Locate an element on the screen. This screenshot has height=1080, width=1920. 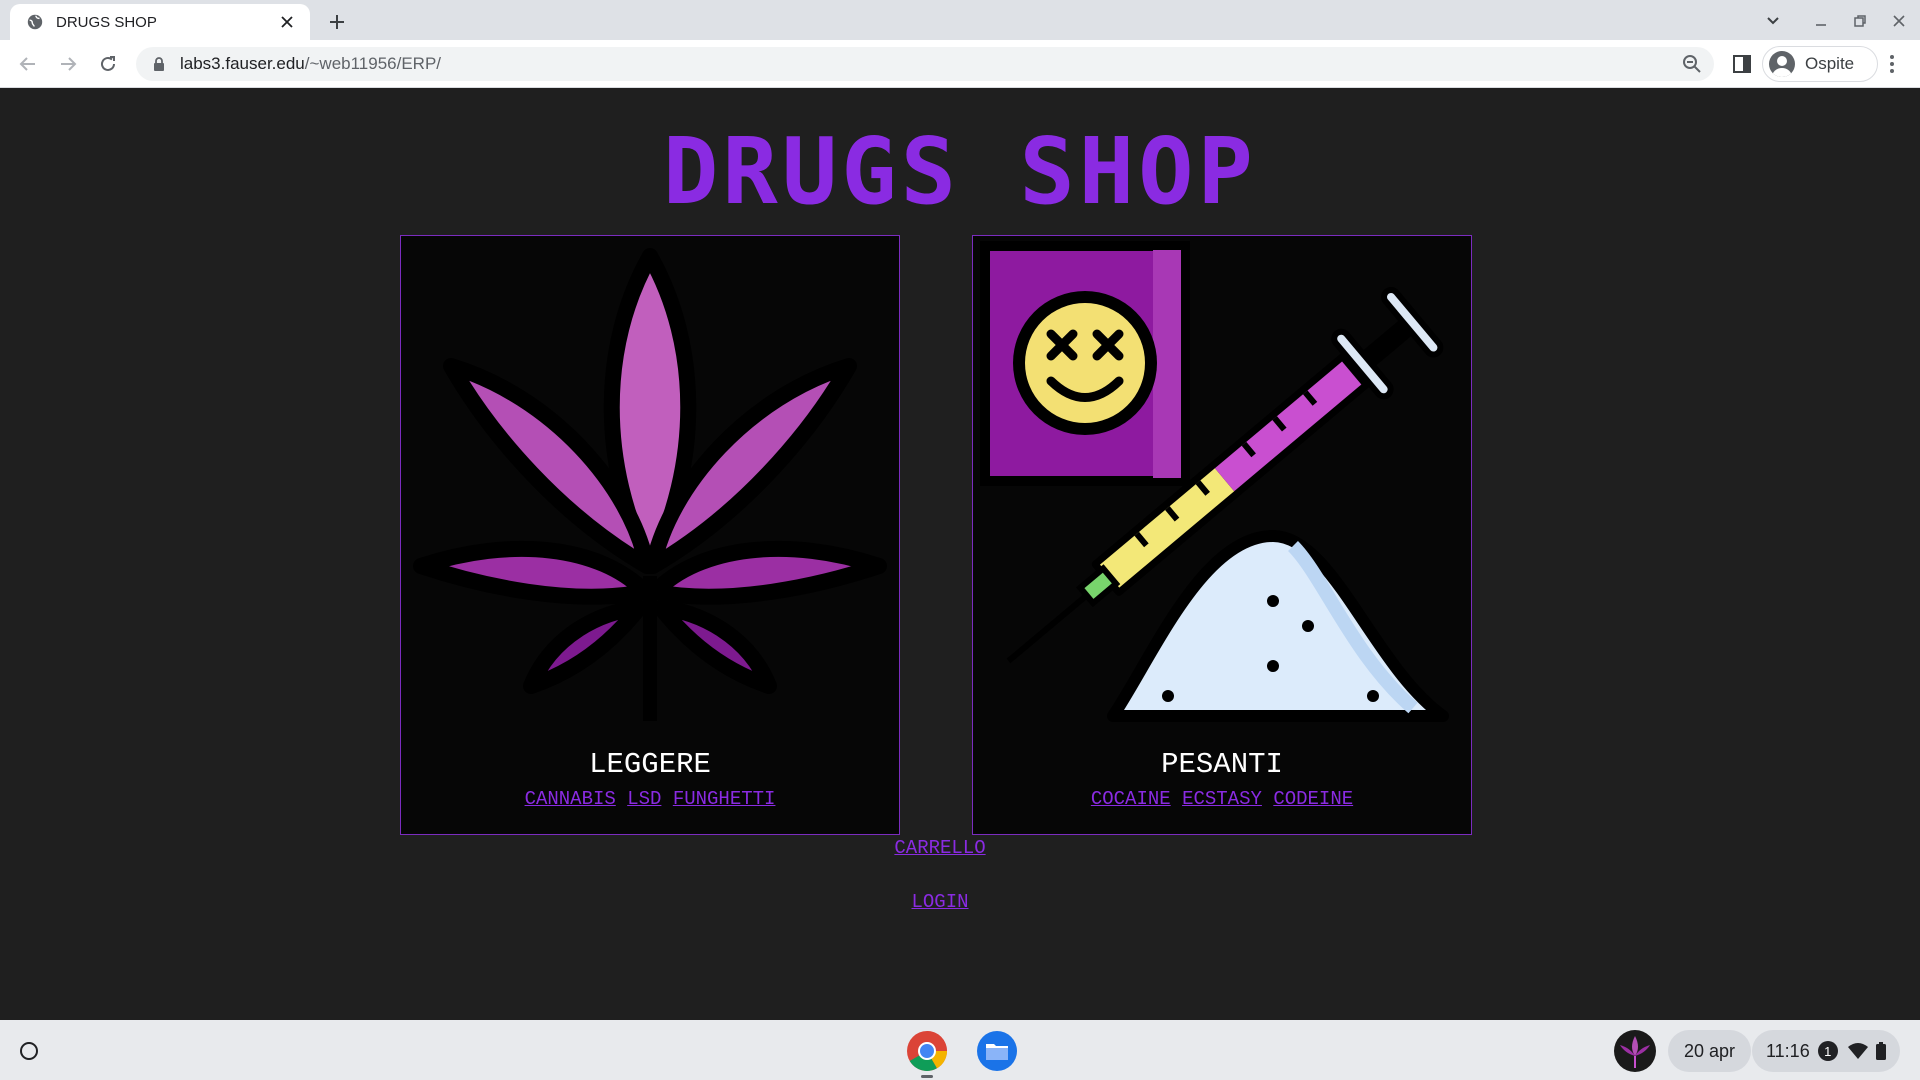
close-window-icon is located at coordinates (1899, 21).